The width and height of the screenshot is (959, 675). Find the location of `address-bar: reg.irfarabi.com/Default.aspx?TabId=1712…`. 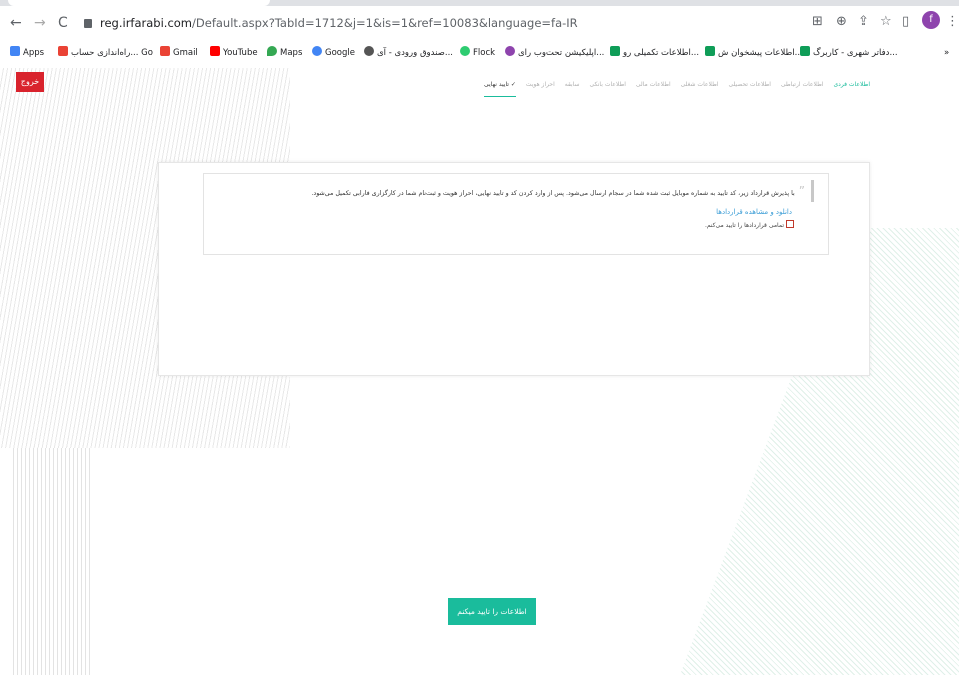

address-bar: reg.irfarabi.com/Default.aspx?TabId=1712… is located at coordinates (484, 23).